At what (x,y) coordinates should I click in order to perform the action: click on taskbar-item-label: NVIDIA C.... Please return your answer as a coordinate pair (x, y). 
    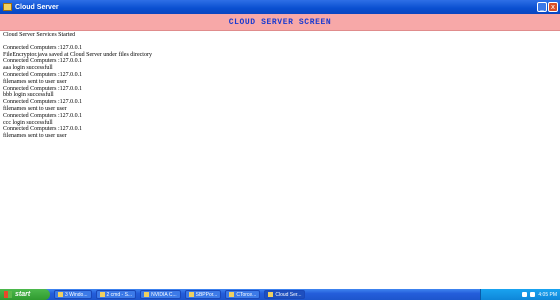
    Looking at the image, I should click on (164, 294).